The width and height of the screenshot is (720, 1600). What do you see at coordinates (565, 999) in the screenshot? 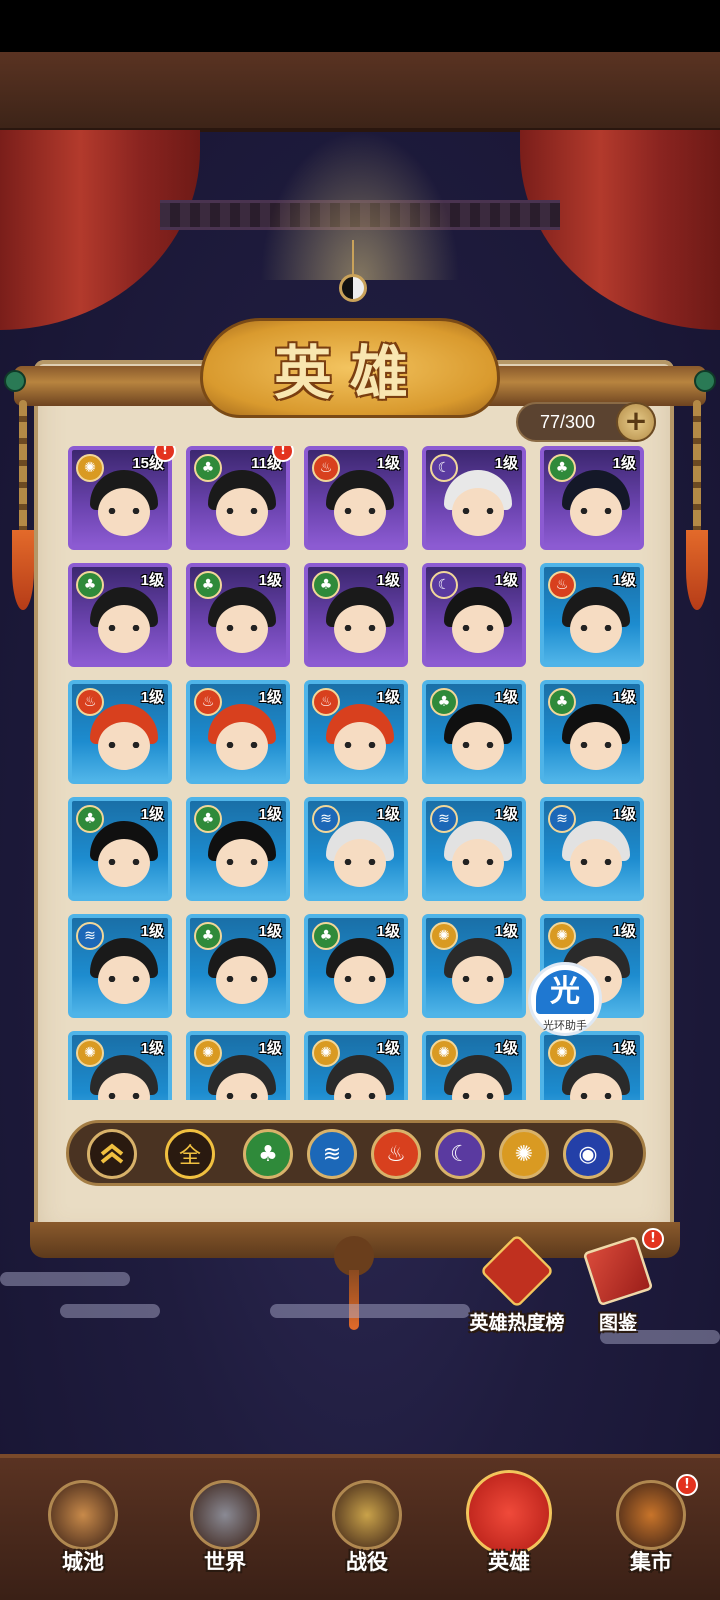
I see `aura-assistant-button: 光 光环助手` at bounding box center [565, 999].